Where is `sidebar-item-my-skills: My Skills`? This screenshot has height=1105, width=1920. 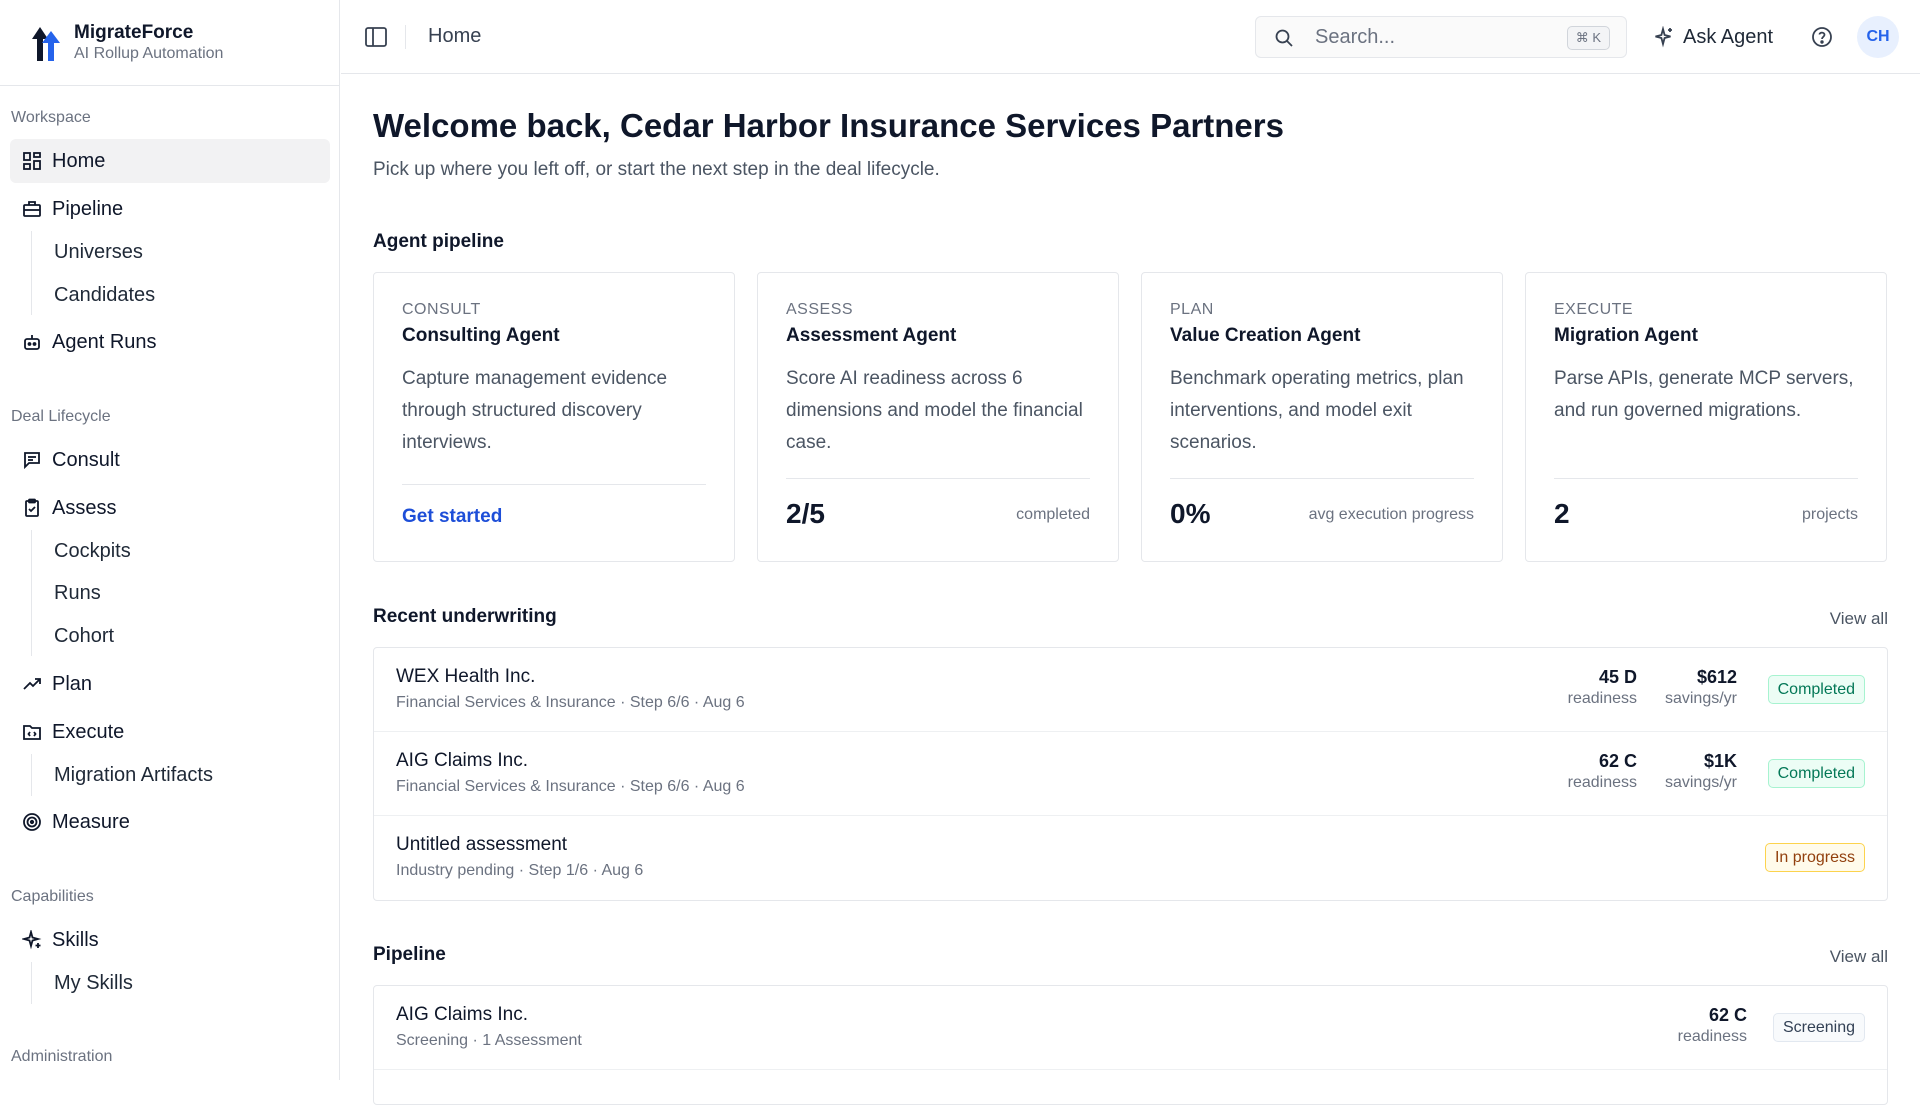
sidebar-item-my-skills: My Skills is located at coordinates (93, 983).